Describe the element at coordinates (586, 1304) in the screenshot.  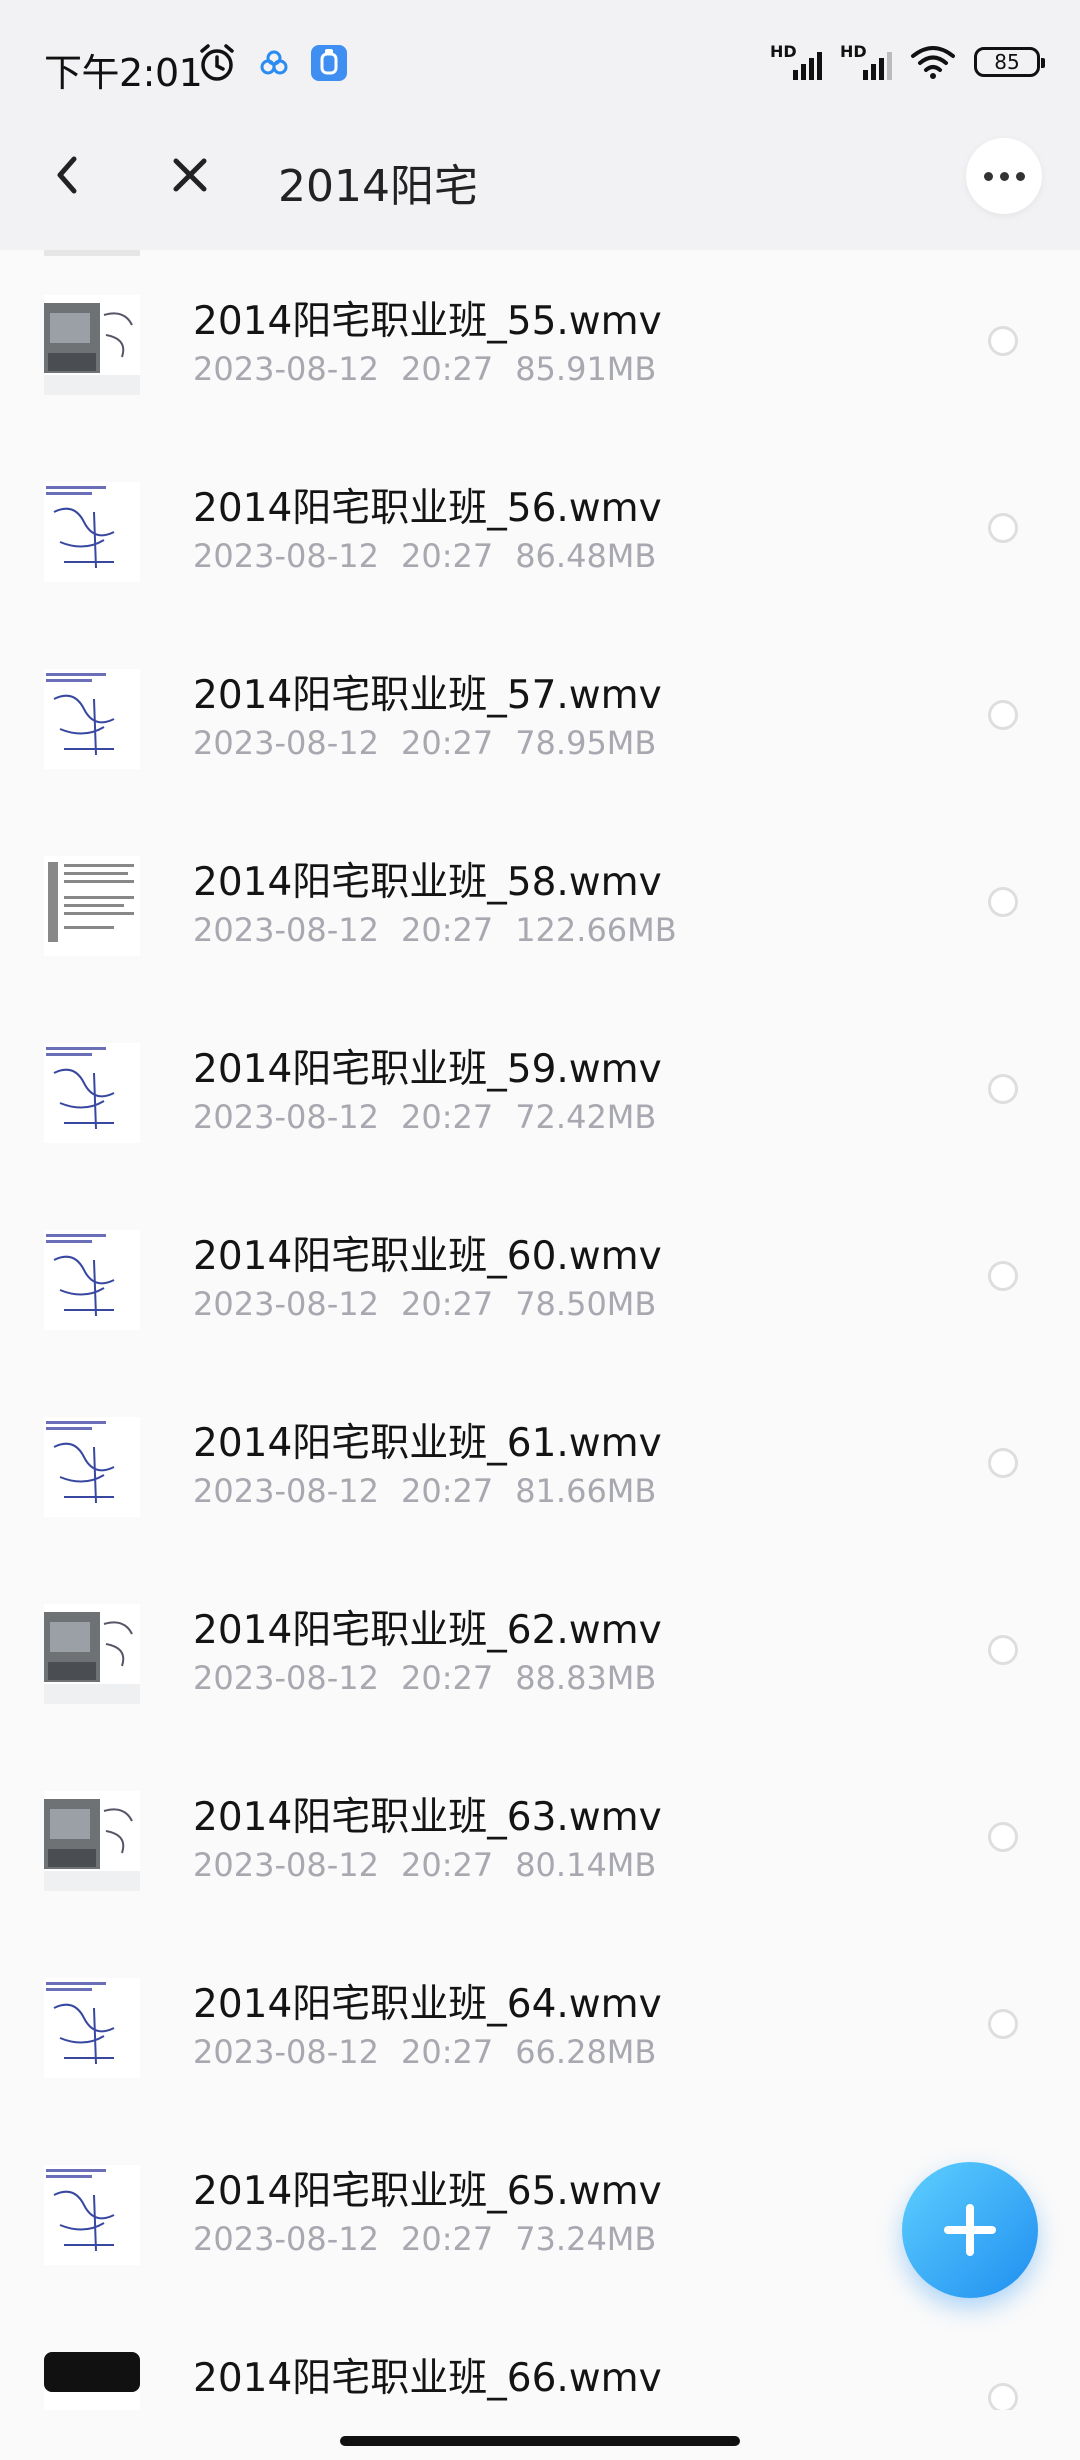
I see `file-size: 78.50MB` at that location.